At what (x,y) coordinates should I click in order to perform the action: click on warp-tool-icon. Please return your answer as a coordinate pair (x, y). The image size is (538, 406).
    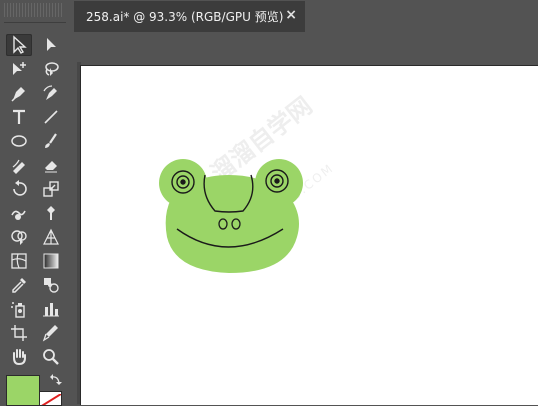
    Looking at the image, I should click on (19, 213).